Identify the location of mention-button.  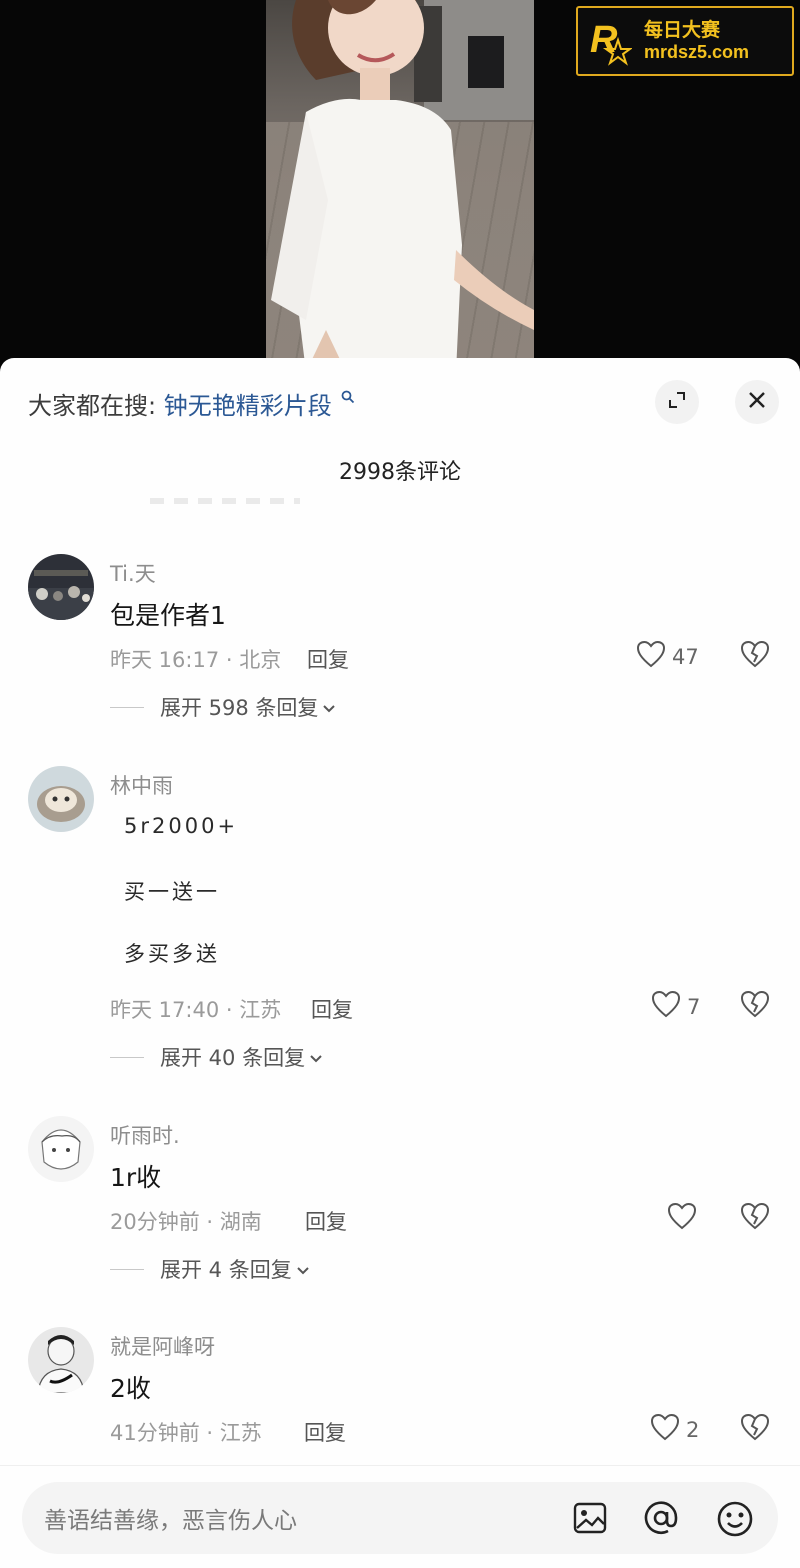
(661, 1520).